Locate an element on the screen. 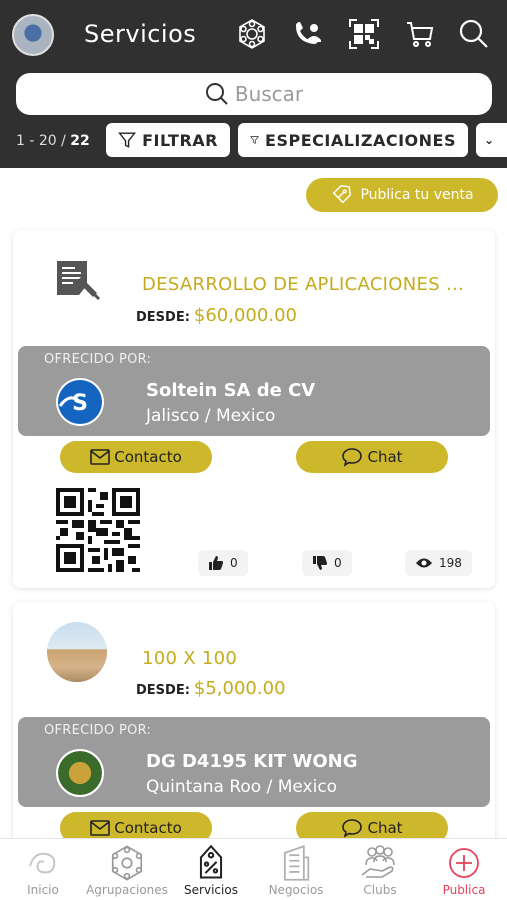  nav-label: Inicio is located at coordinates (43, 890).